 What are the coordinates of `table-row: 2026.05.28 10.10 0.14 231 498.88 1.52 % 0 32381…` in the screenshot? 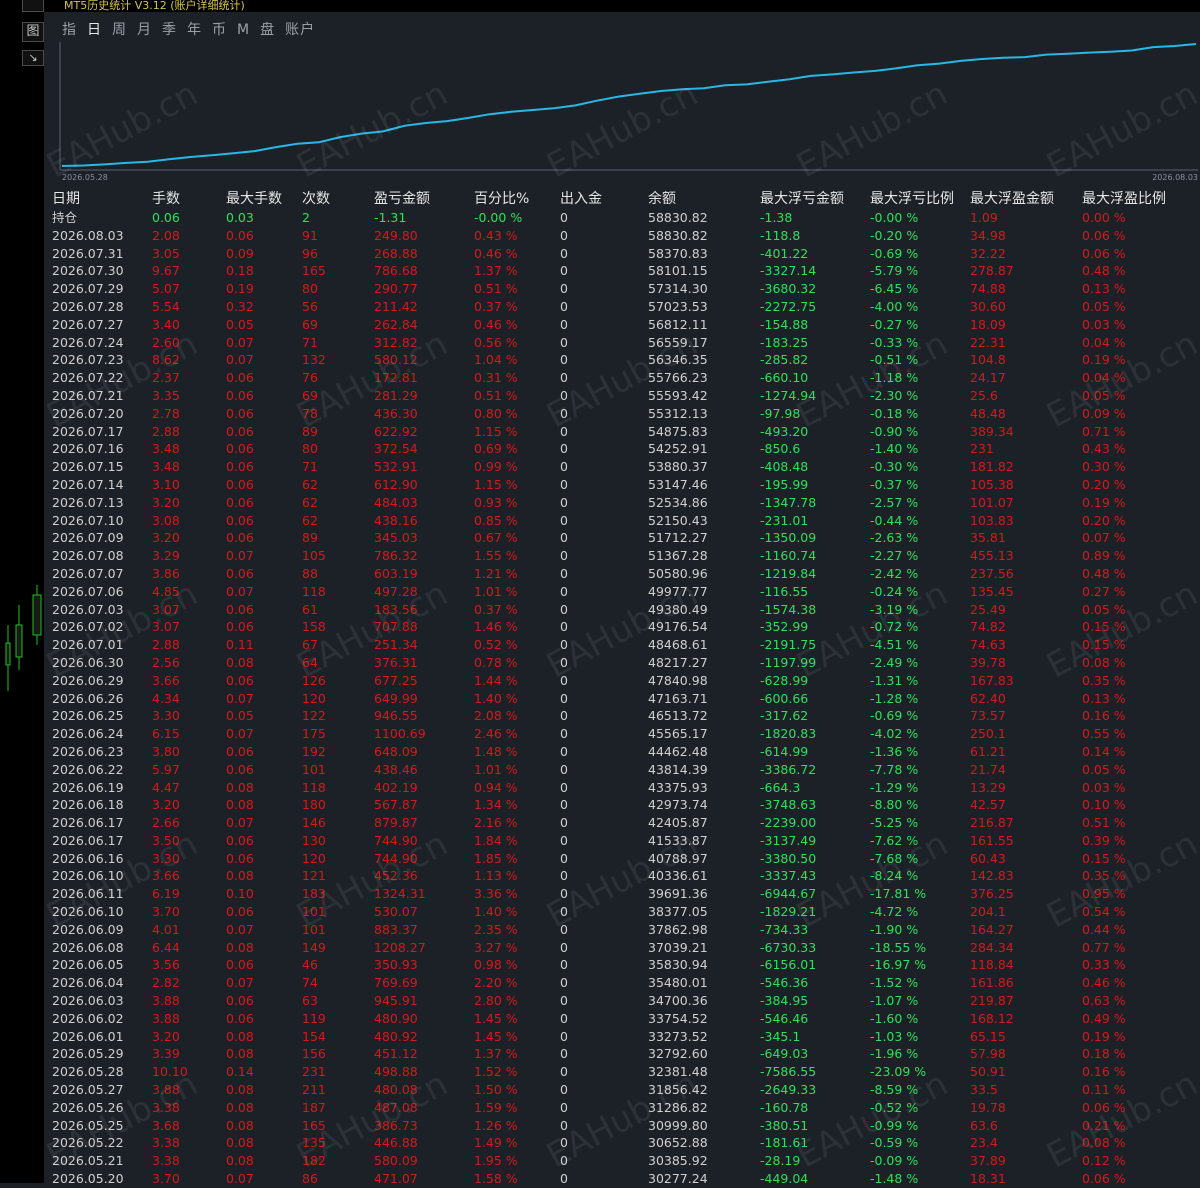 It's located at (623, 1072).